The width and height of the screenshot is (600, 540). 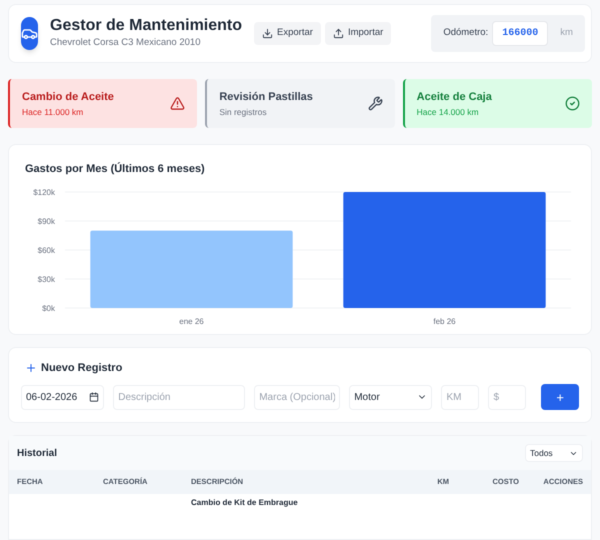 What do you see at coordinates (68, 97) in the screenshot?
I see `alert-title: Cambio de Aceite` at bounding box center [68, 97].